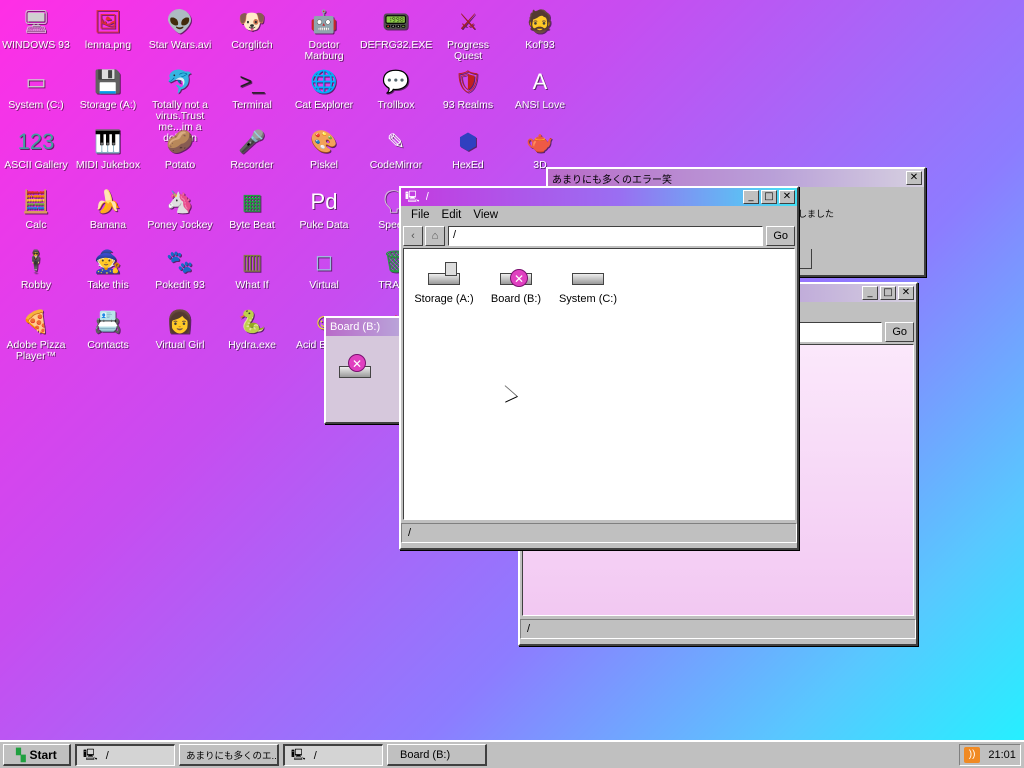 This screenshot has width=1024, height=768. Describe the element at coordinates (333, 755) in the screenshot. I see `taskbar-item-explorer-2: 🖳 /` at that location.